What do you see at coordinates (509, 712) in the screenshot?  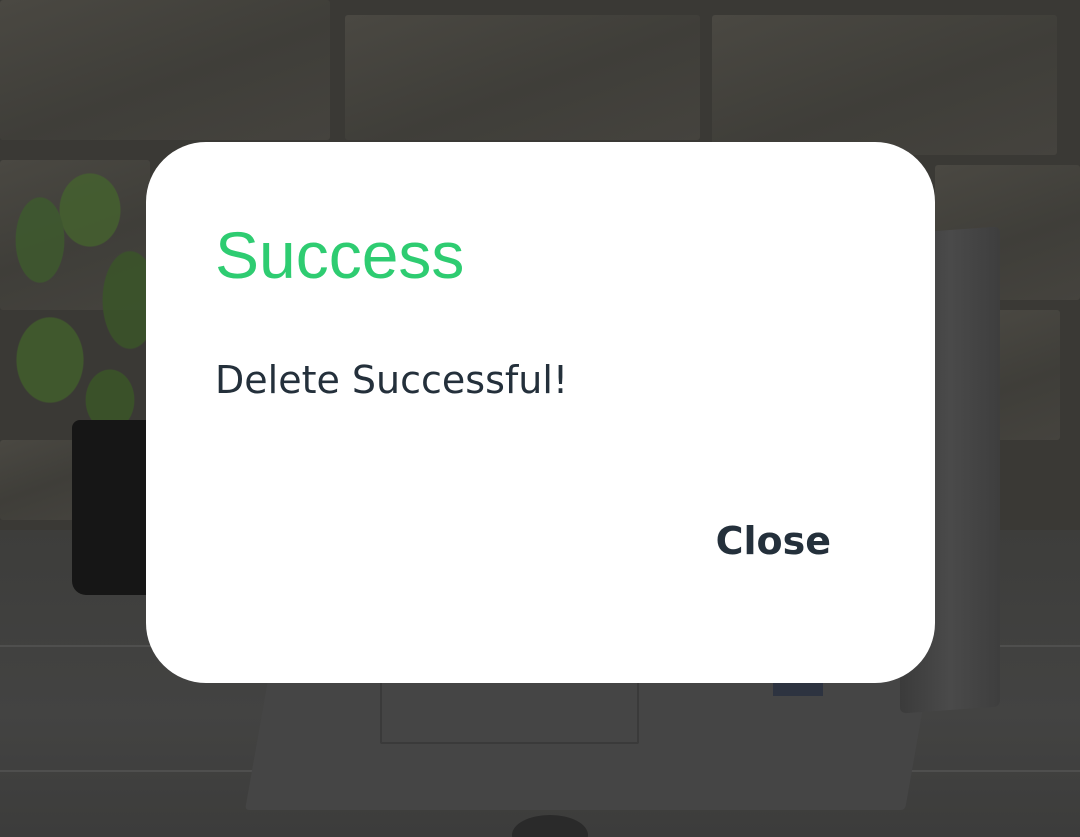 I see `laptop-trackpad` at bounding box center [509, 712].